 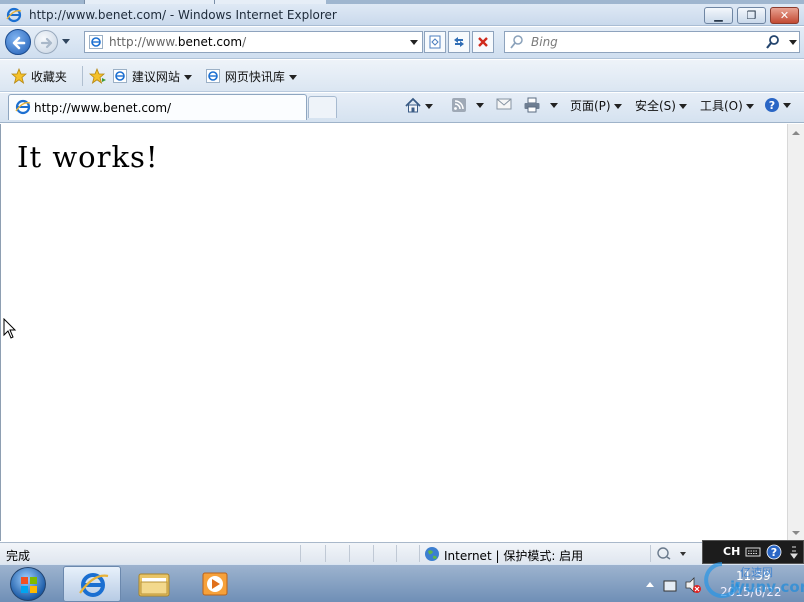 What do you see at coordinates (793, 42) in the screenshot?
I see `search-options-dropdown` at bounding box center [793, 42].